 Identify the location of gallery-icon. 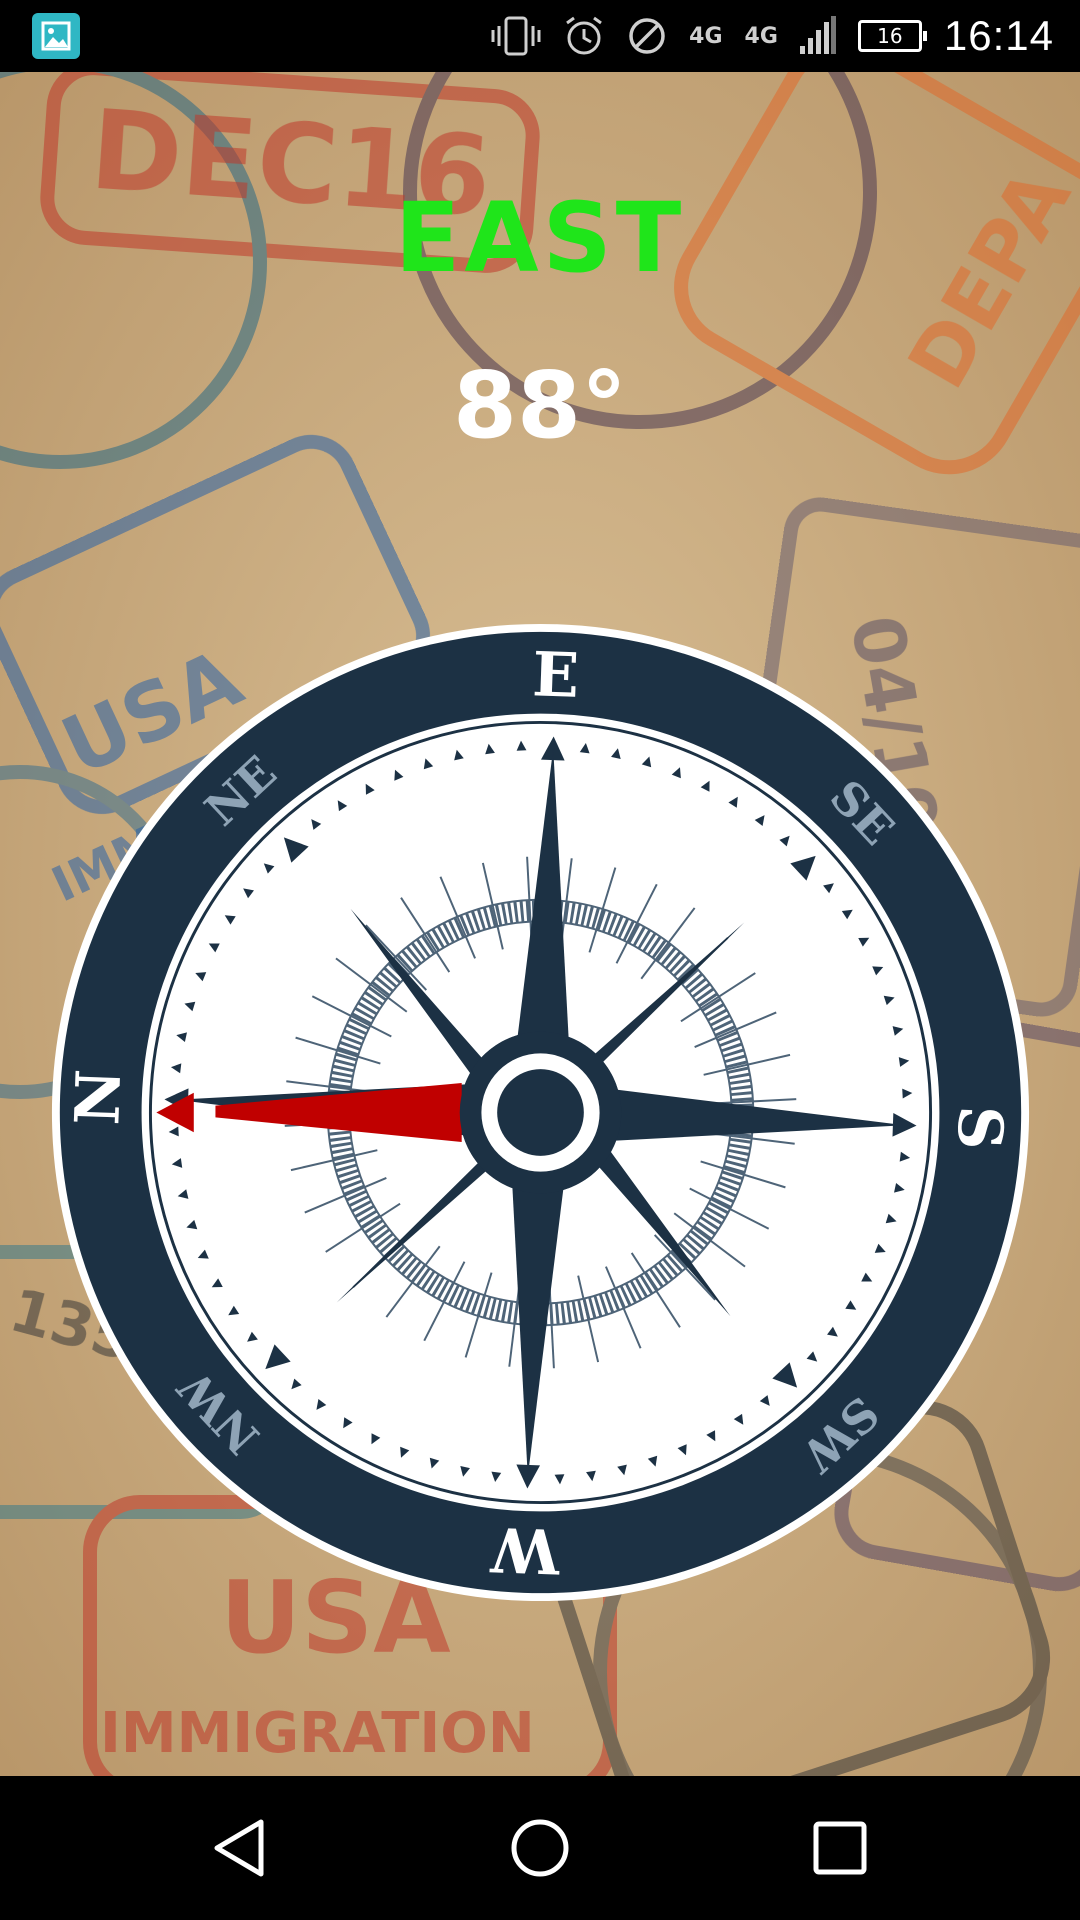
(56, 36).